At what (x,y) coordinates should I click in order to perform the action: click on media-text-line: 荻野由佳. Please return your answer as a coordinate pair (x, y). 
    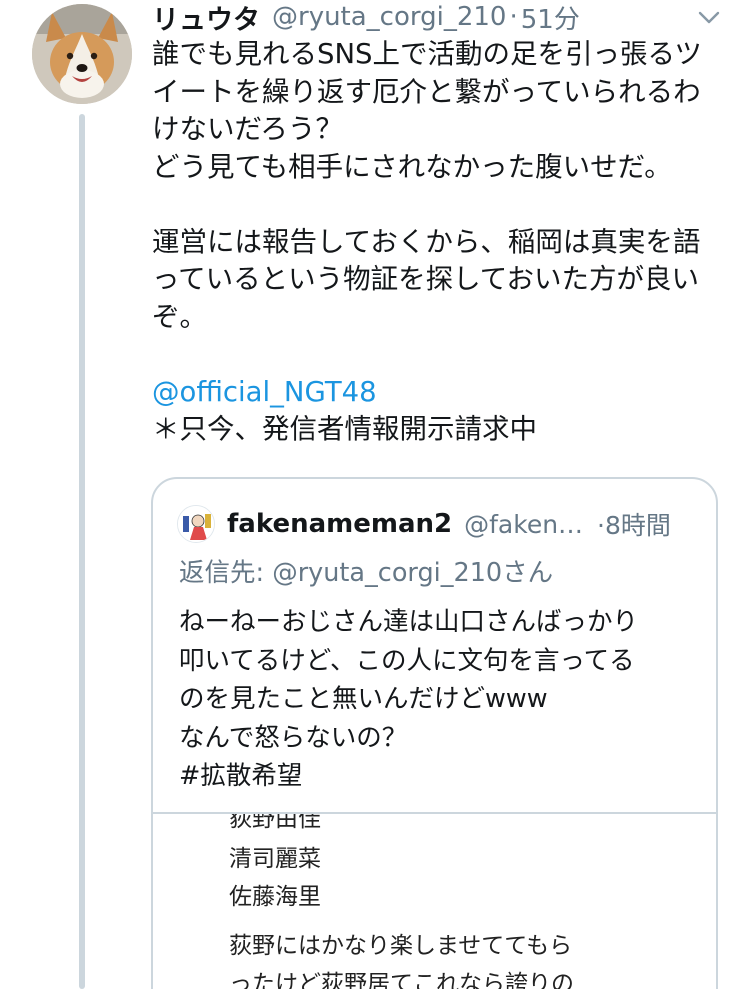
    Looking at the image, I should click on (275, 822).